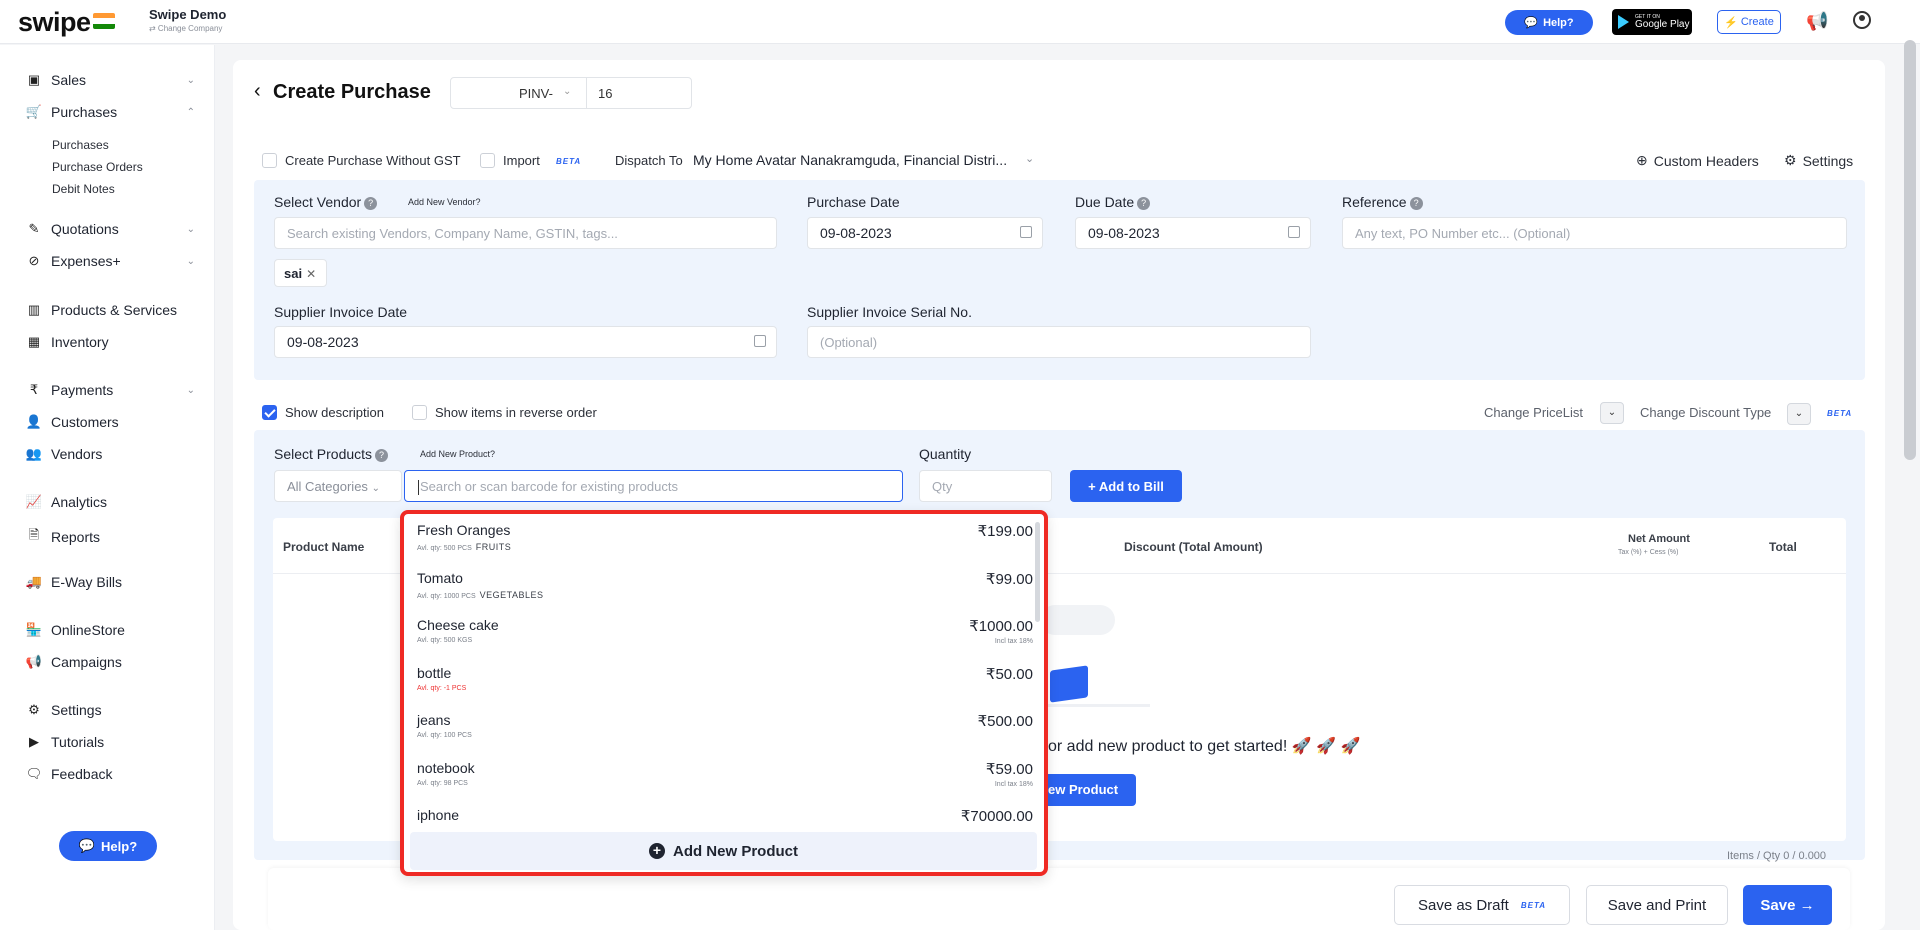  What do you see at coordinates (1088, 790) in the screenshot?
I see `empty-add-product-button: ew Product` at bounding box center [1088, 790].